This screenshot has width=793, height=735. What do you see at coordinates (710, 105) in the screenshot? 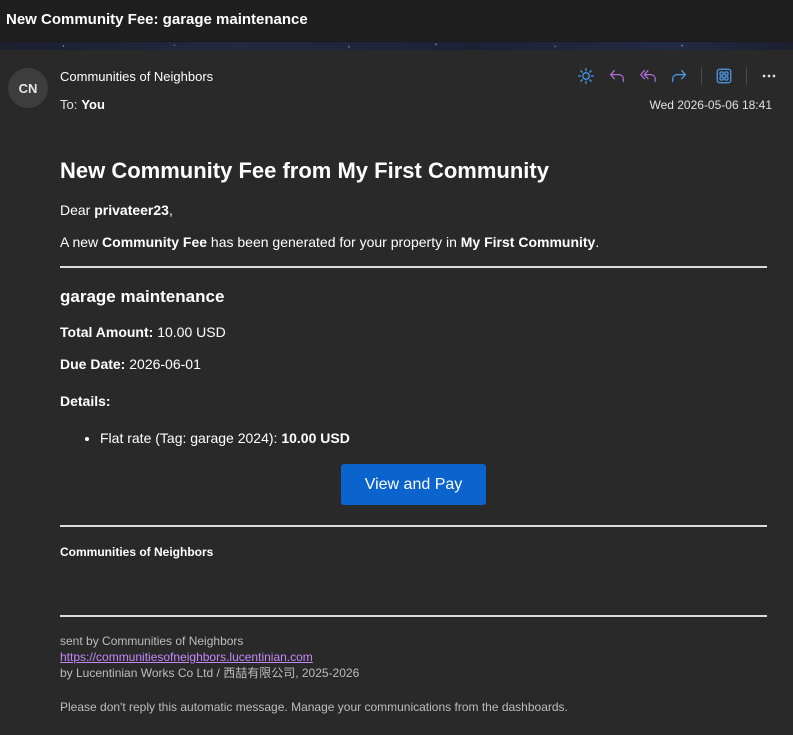
I see `email-date: Wed 2026-05-06 18:41` at bounding box center [710, 105].